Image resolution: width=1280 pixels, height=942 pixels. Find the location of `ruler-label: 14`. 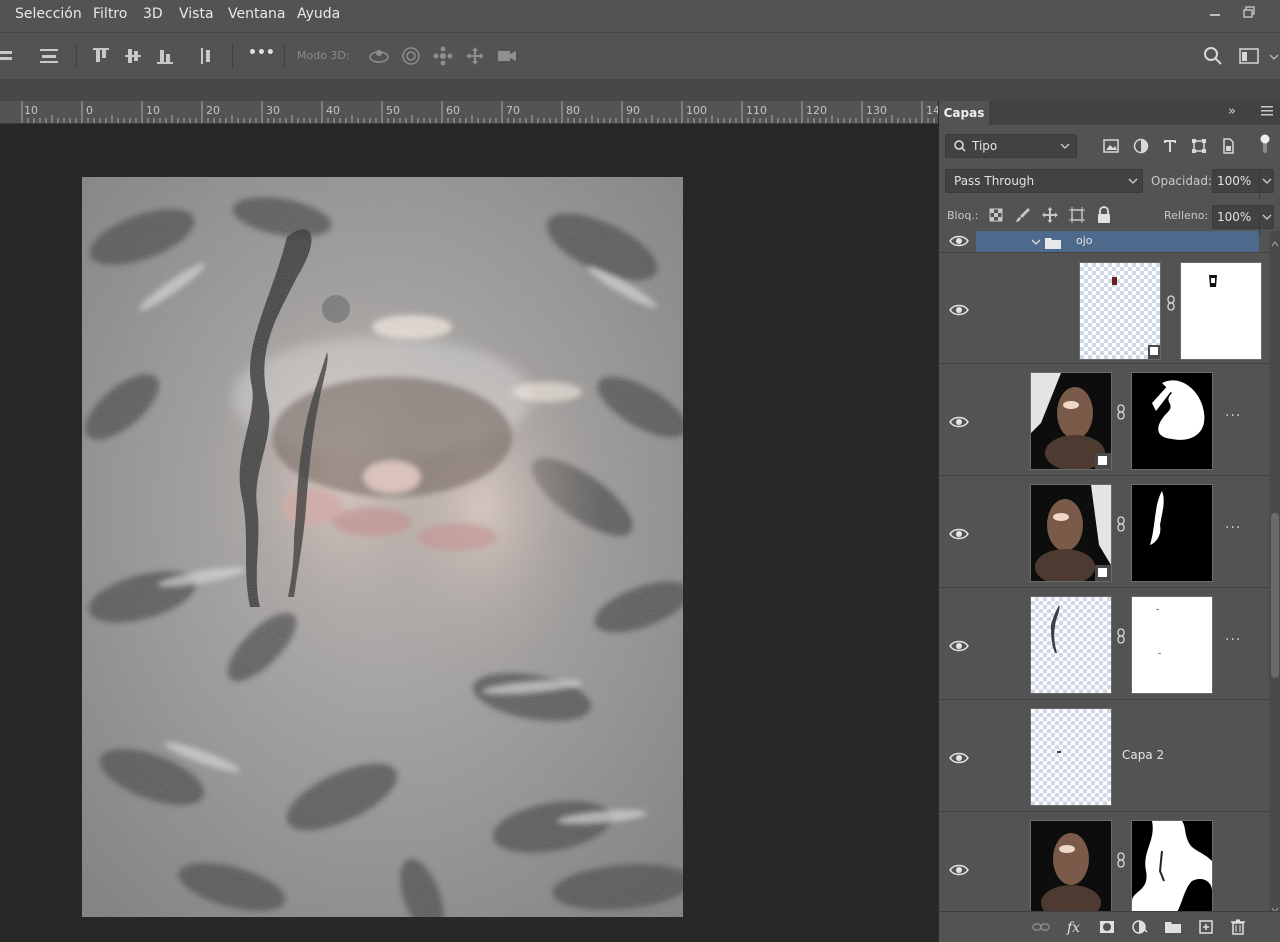

ruler-label: 14 is located at coordinates (932, 110).